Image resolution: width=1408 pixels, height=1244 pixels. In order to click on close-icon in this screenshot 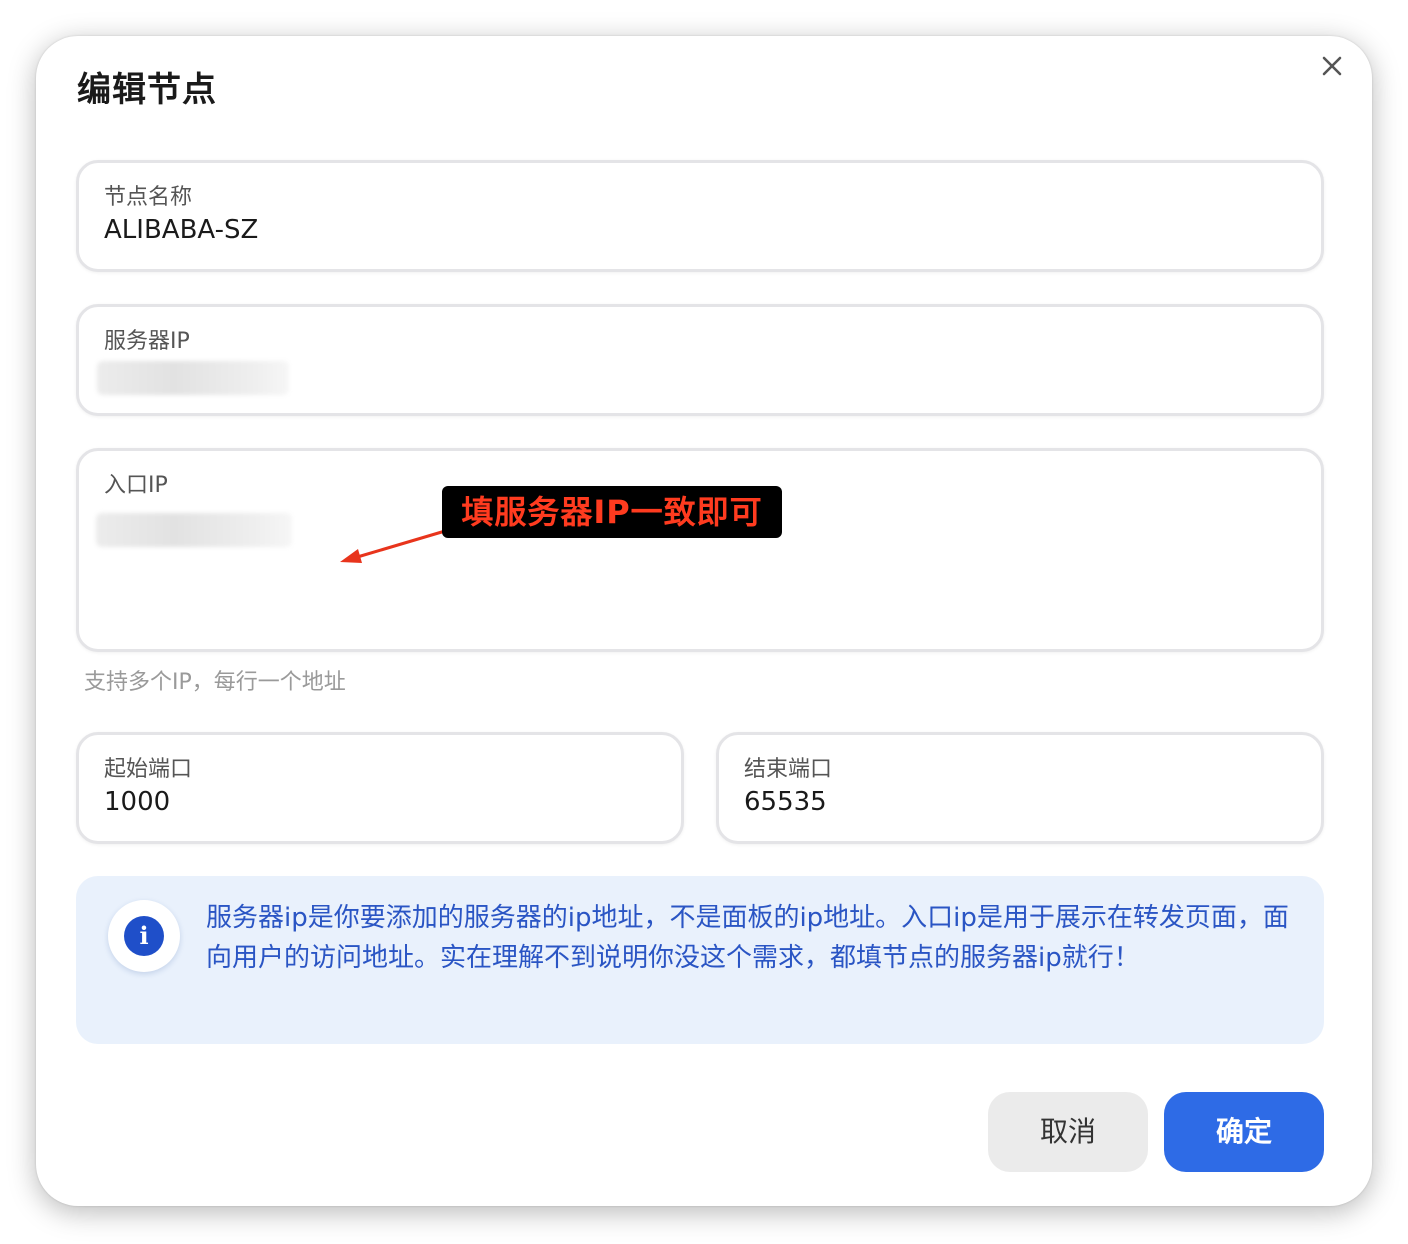, I will do `click(1332, 66)`.